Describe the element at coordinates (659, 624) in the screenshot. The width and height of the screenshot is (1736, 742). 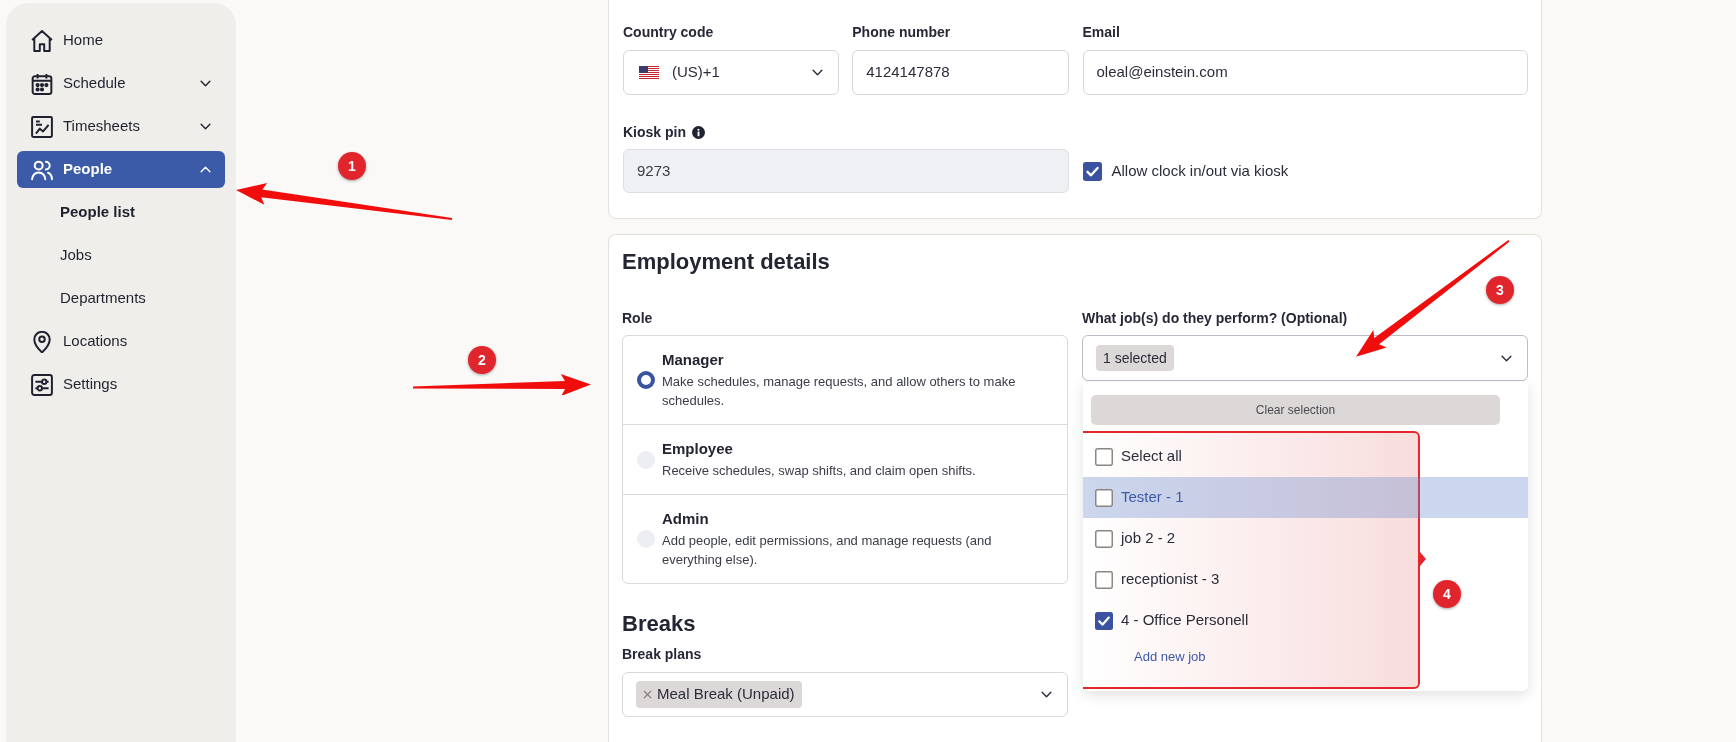
I see `section-heading: Breaks` at that location.